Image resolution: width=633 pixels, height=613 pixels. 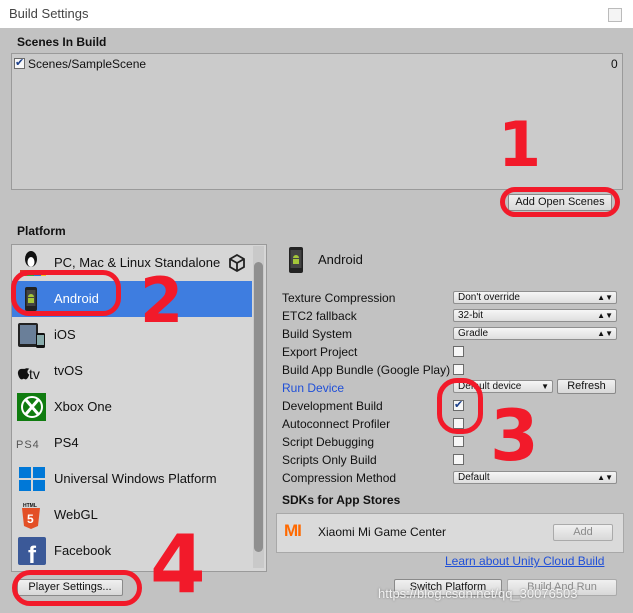 I want to click on platform-item-xbox: Xbox One, so click(x=132, y=407).